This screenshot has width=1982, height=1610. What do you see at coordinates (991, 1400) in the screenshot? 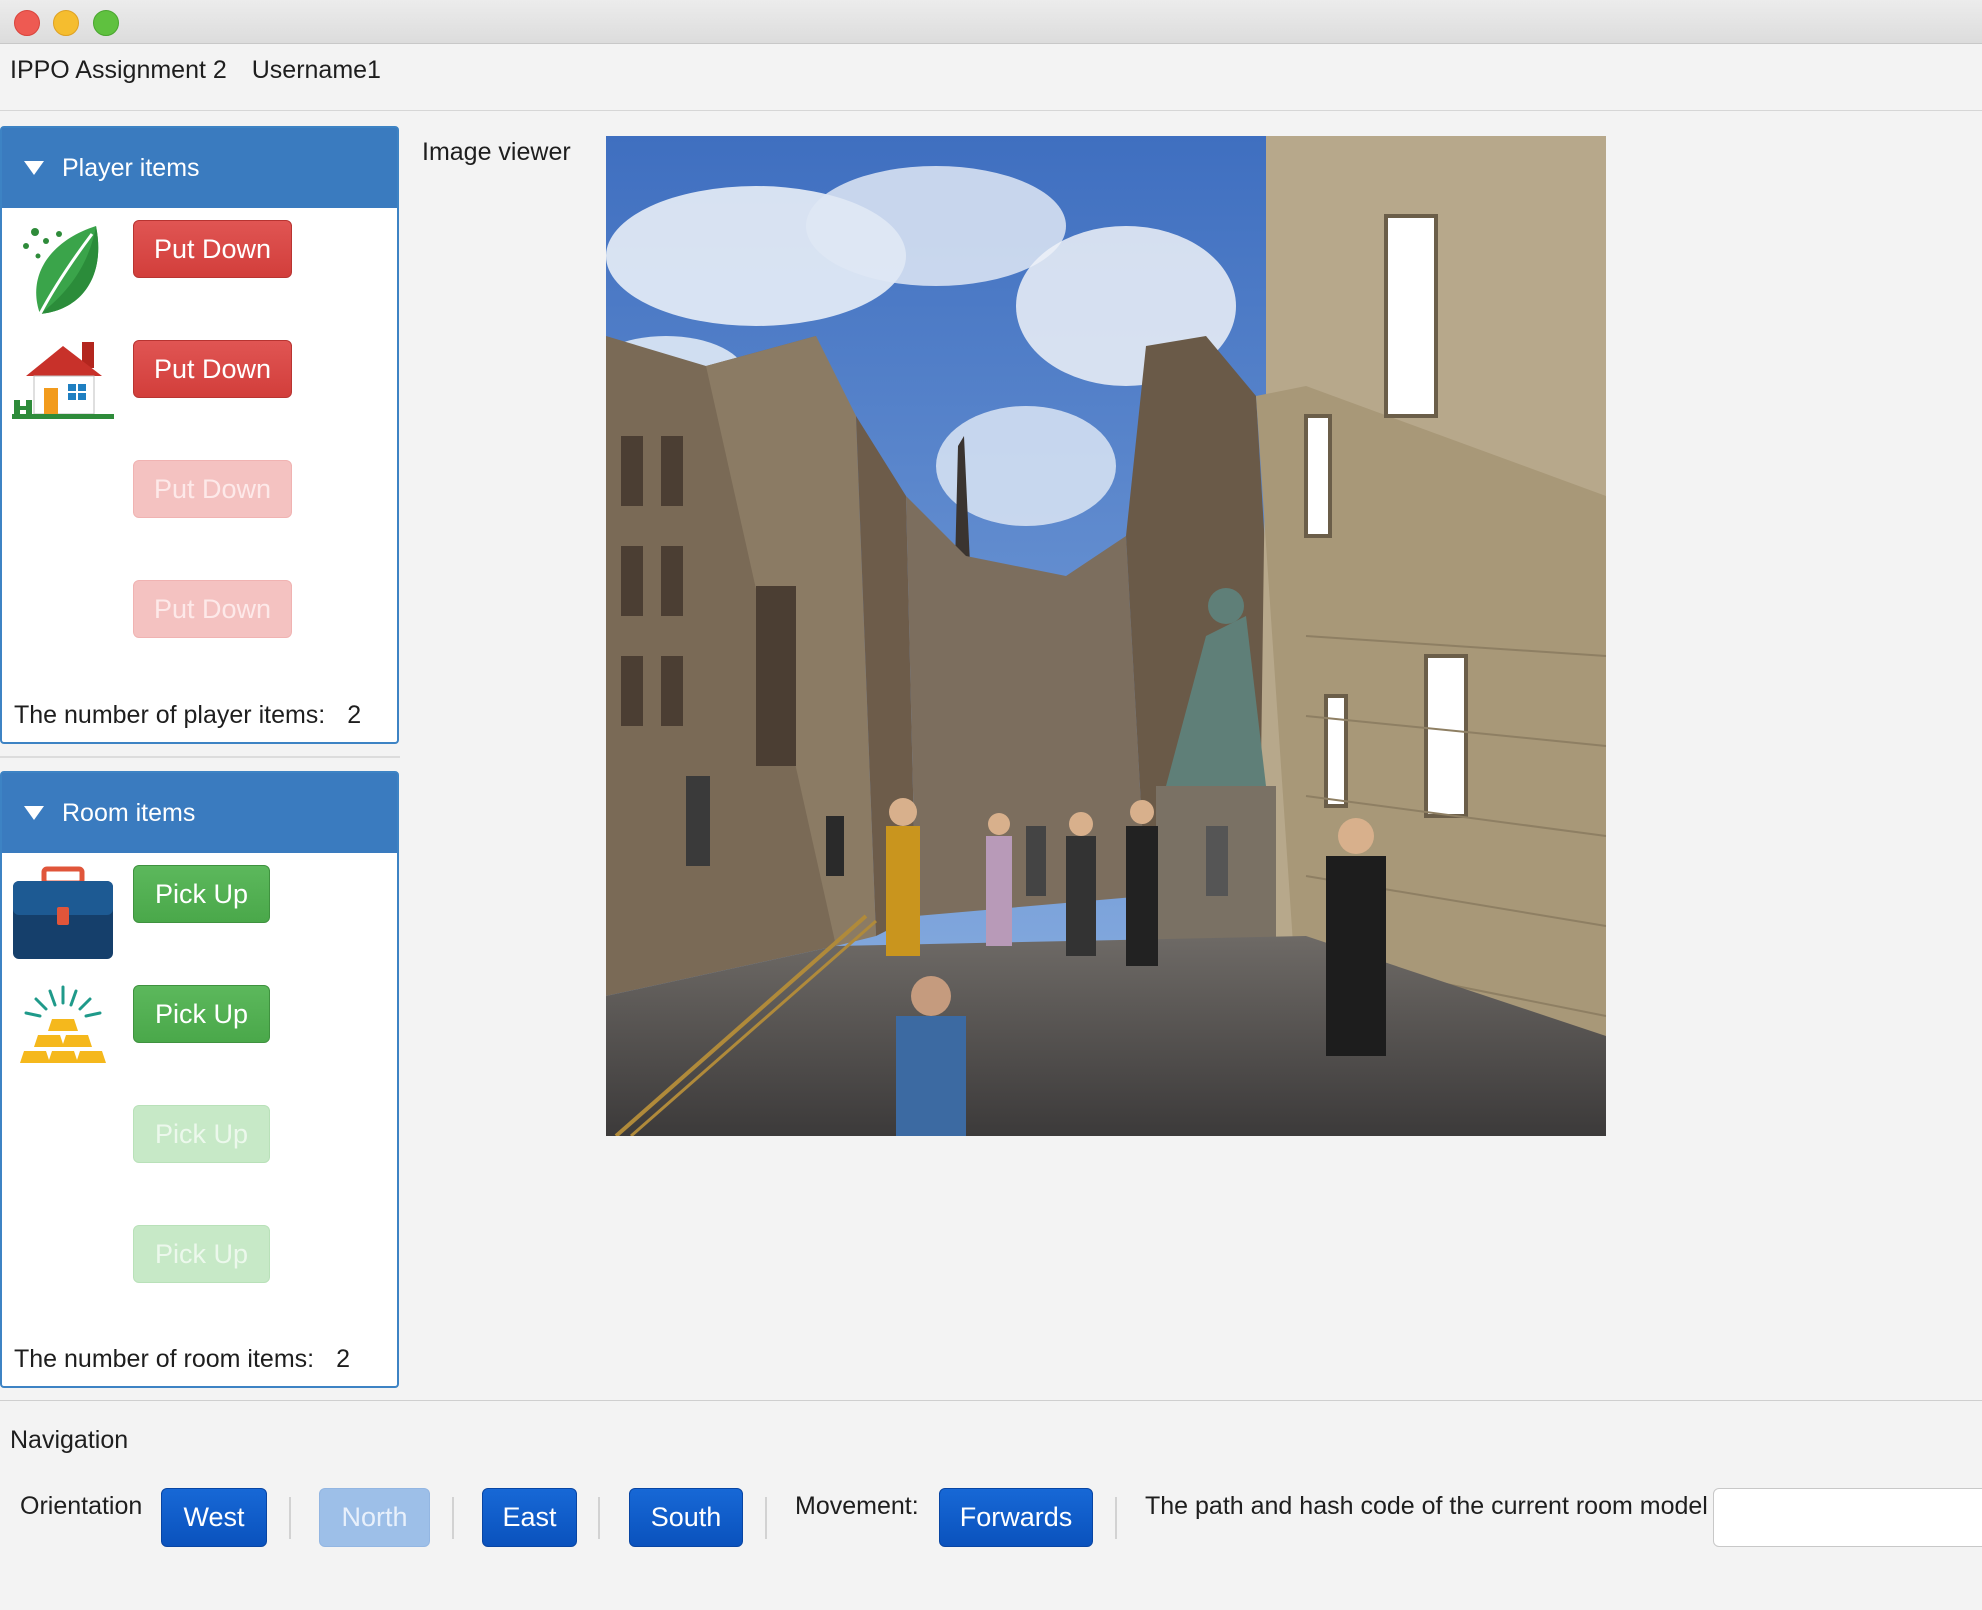
I see `navigation-divider` at bounding box center [991, 1400].